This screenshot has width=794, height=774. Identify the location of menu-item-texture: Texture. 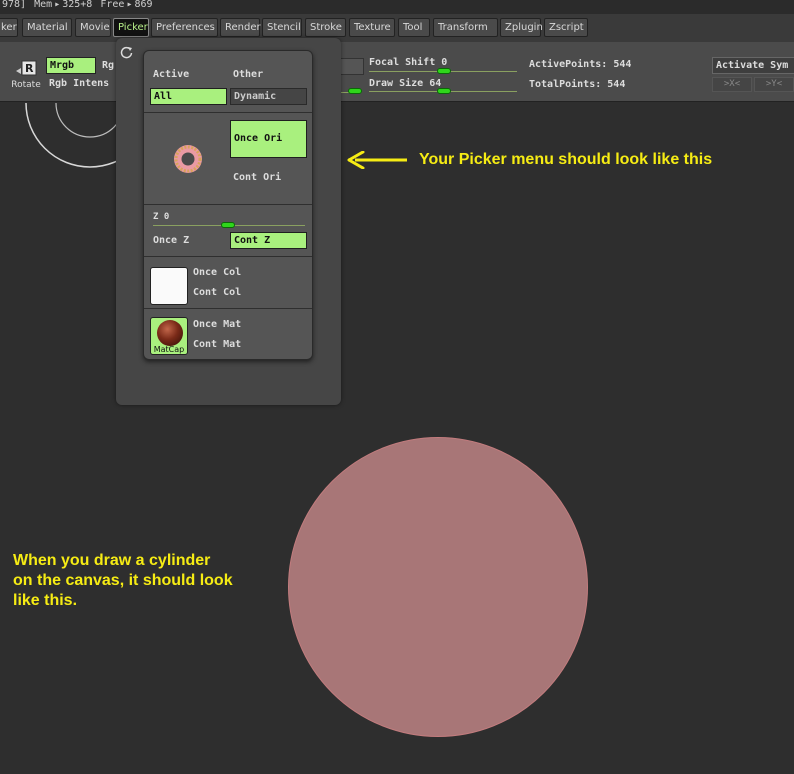
(372, 27).